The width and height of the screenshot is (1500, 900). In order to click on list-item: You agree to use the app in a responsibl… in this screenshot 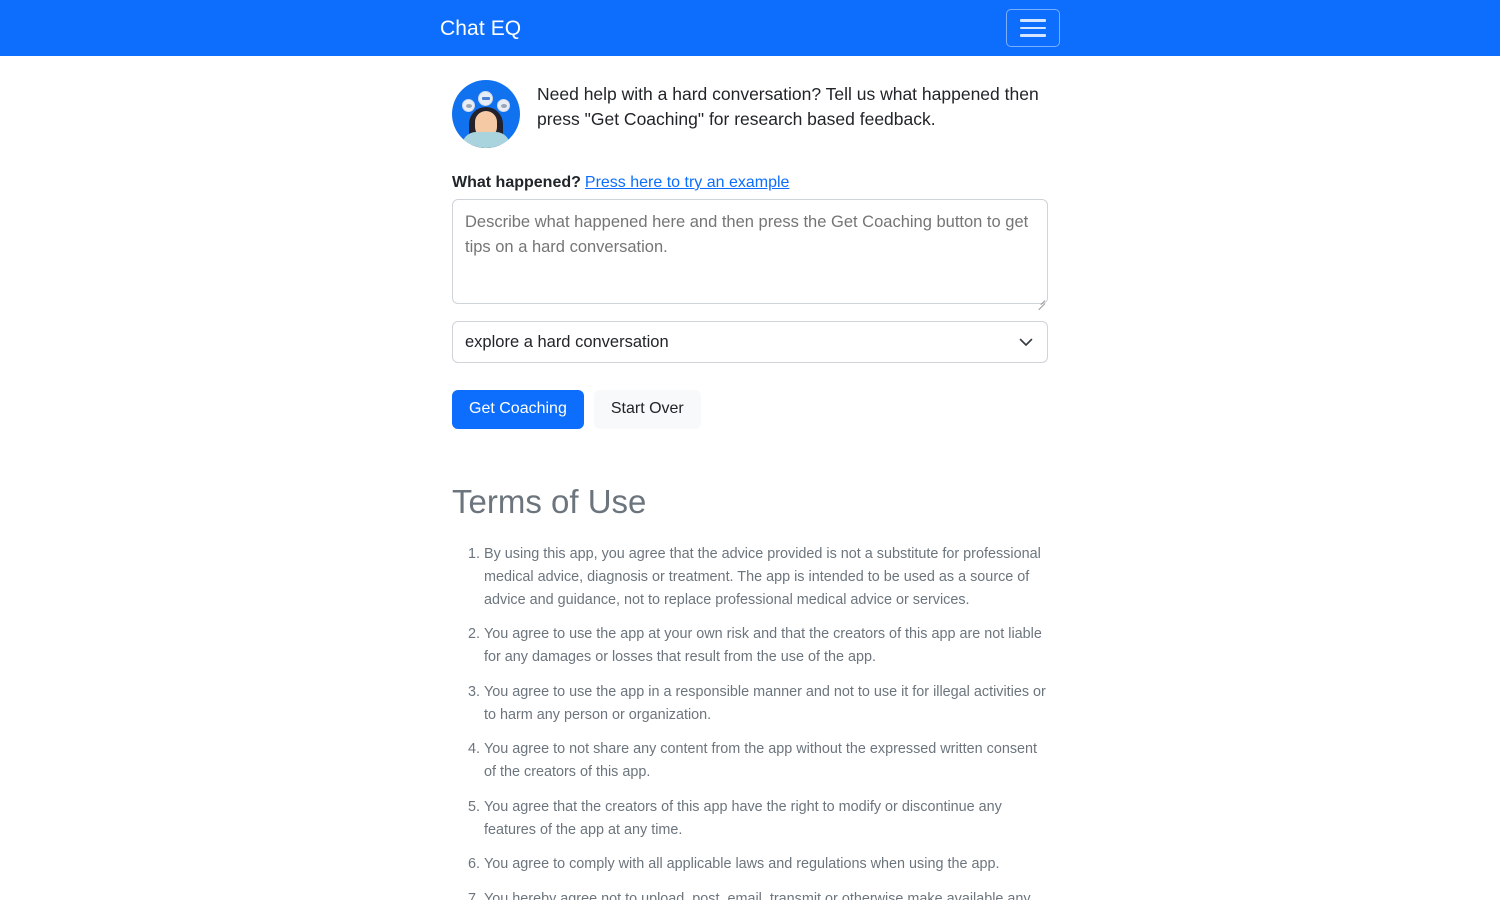, I will do `click(766, 704)`.